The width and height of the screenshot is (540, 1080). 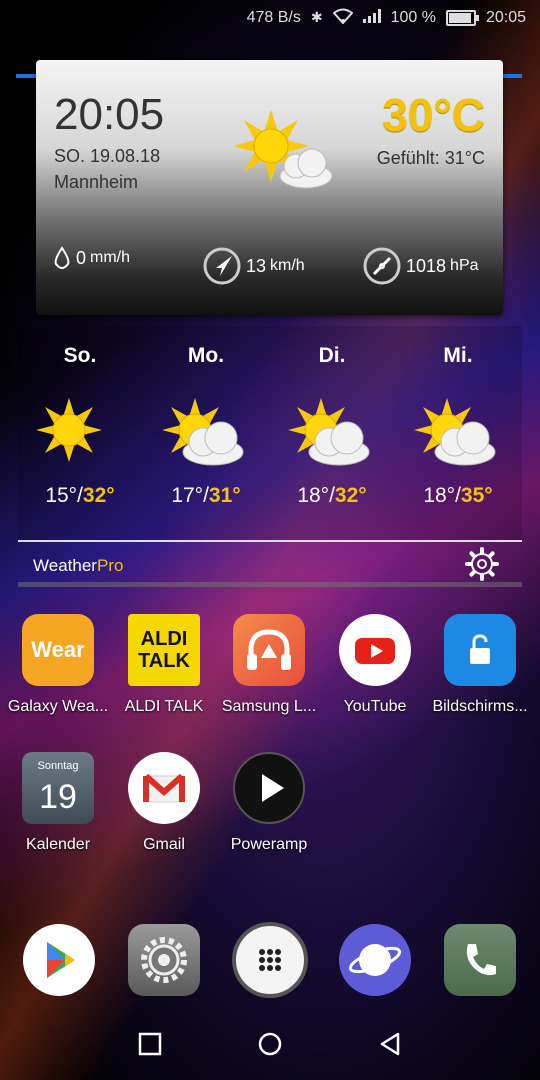 I want to click on lock-icon, so click(x=480, y=650).